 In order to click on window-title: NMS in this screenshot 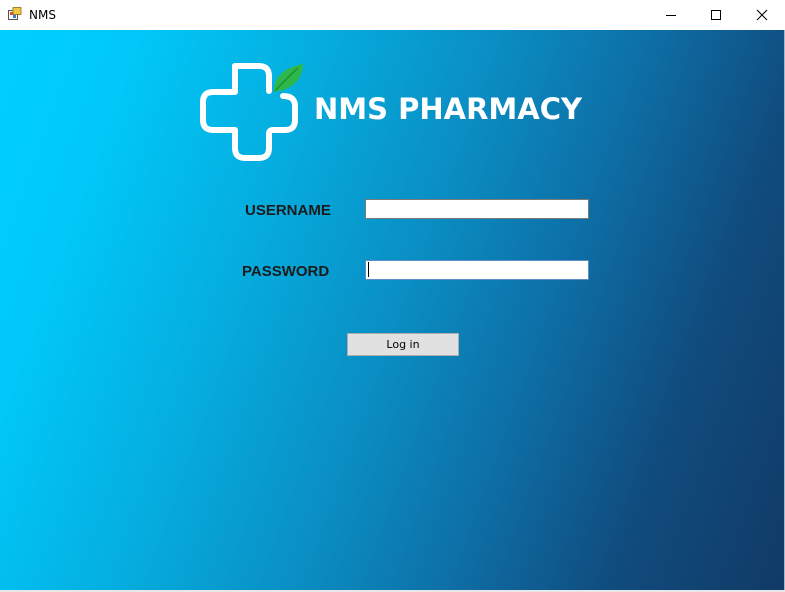, I will do `click(42, 15)`.